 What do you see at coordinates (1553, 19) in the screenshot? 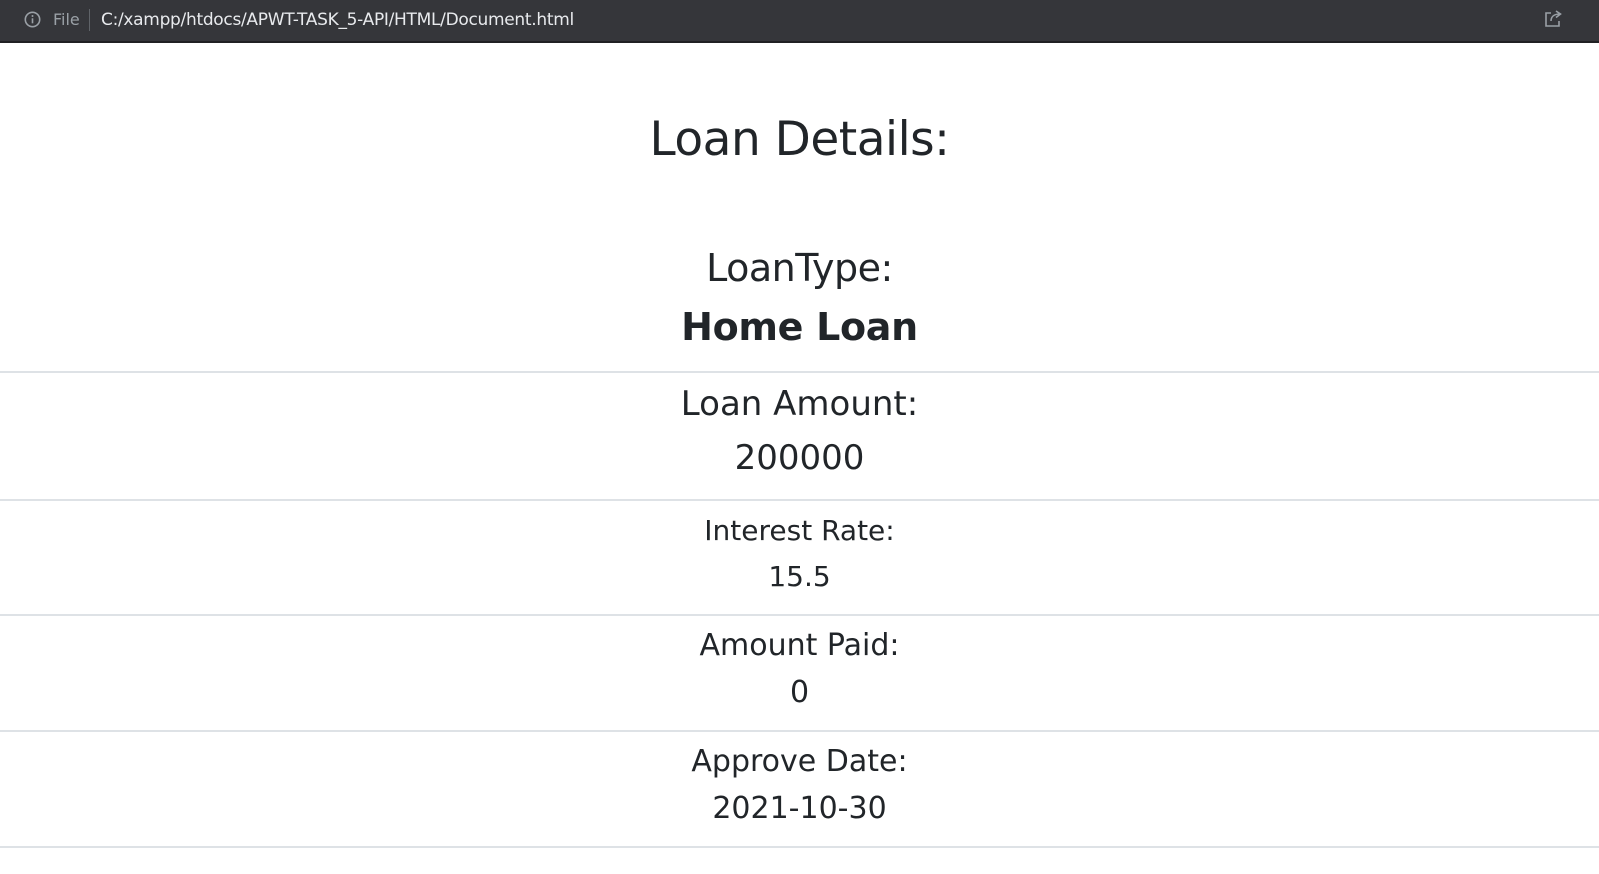
I see `share-icon` at bounding box center [1553, 19].